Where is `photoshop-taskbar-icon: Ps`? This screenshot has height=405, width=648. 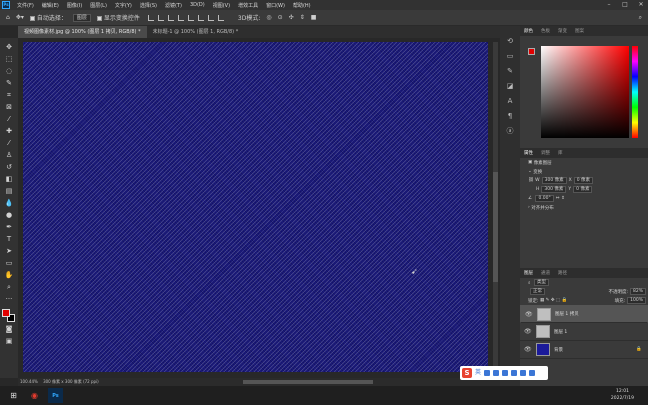
photoshop-taskbar-icon: Ps is located at coordinates (55, 395).